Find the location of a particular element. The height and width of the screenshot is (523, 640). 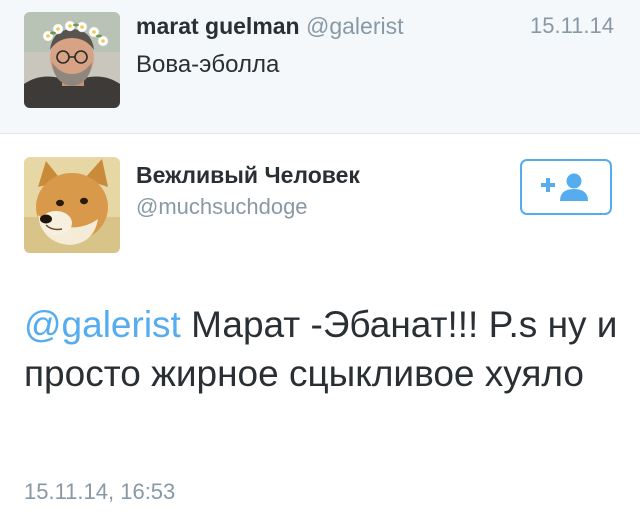

parent-avatar-photo is located at coordinates (72, 60).